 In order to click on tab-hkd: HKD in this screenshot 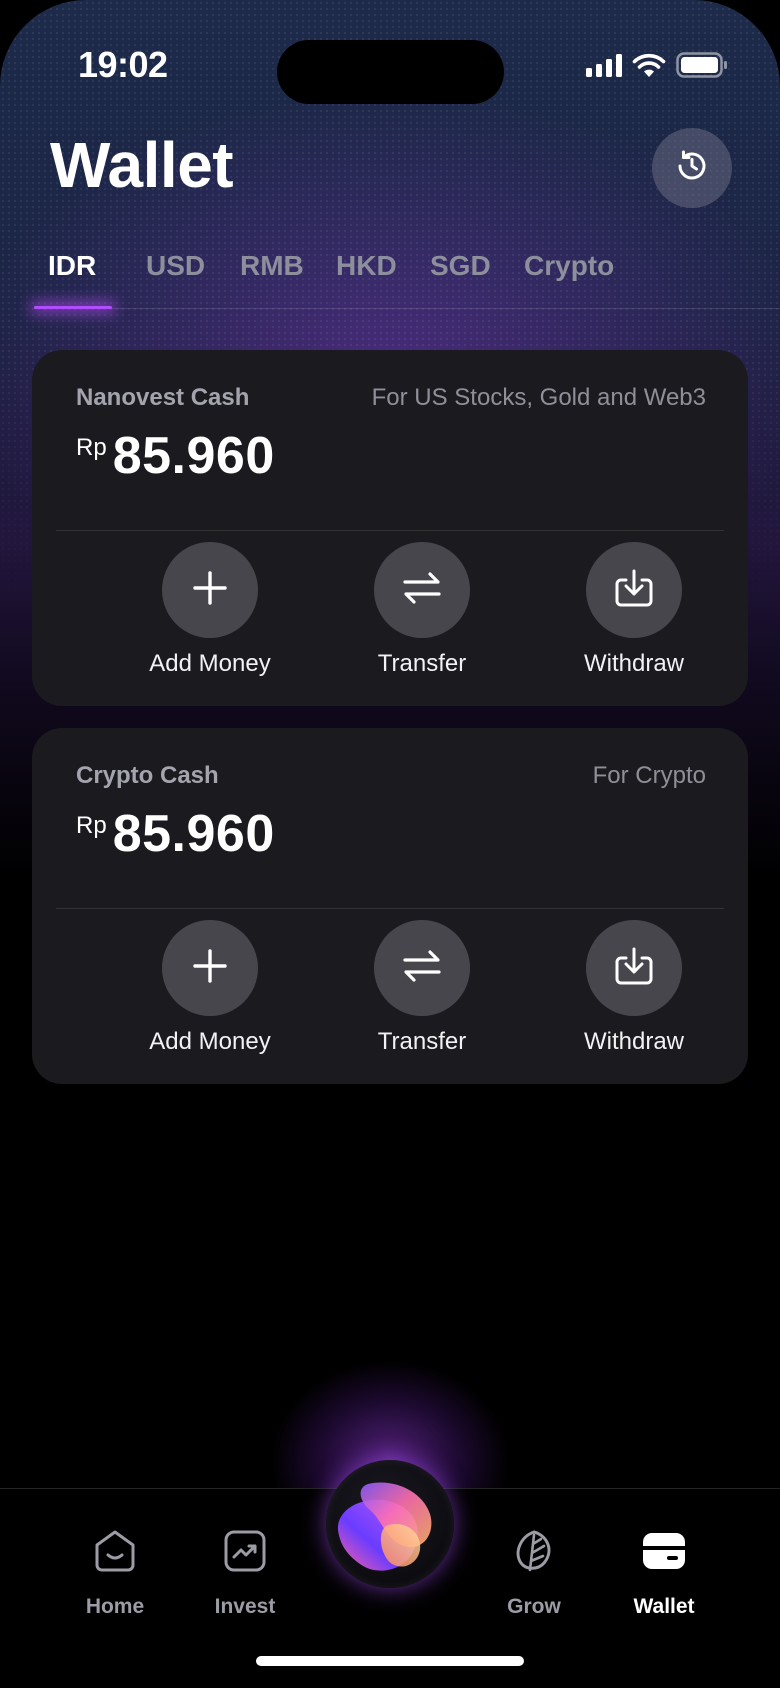, I will do `click(366, 266)`.